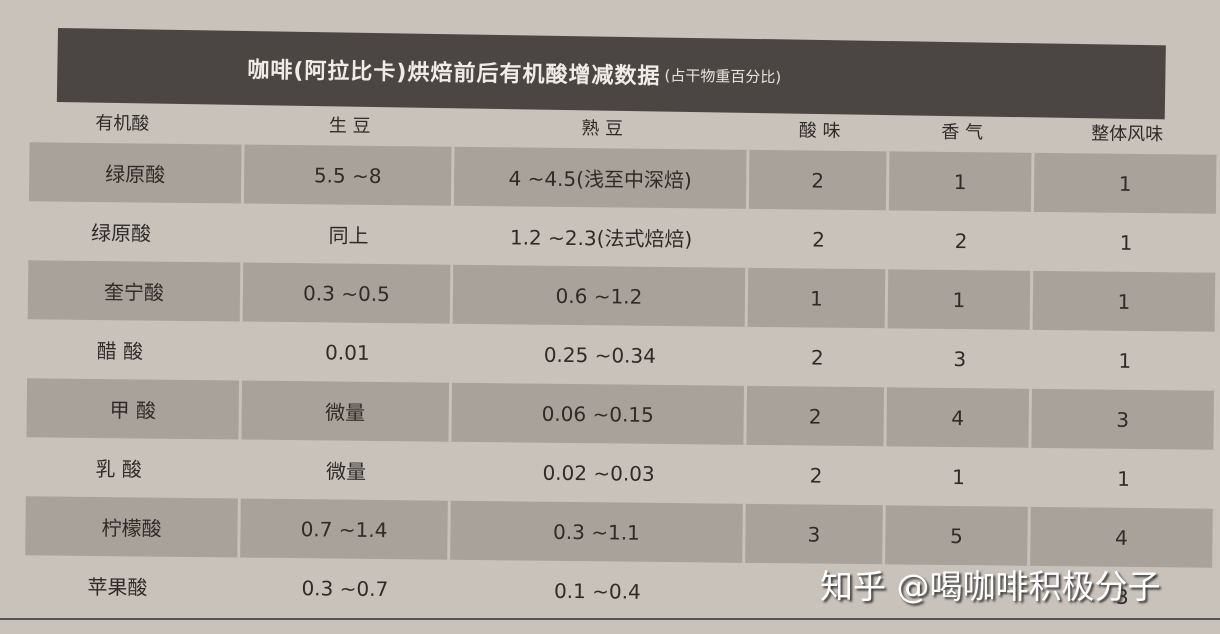  I want to click on header-aroma: 香 气, so click(962, 132).